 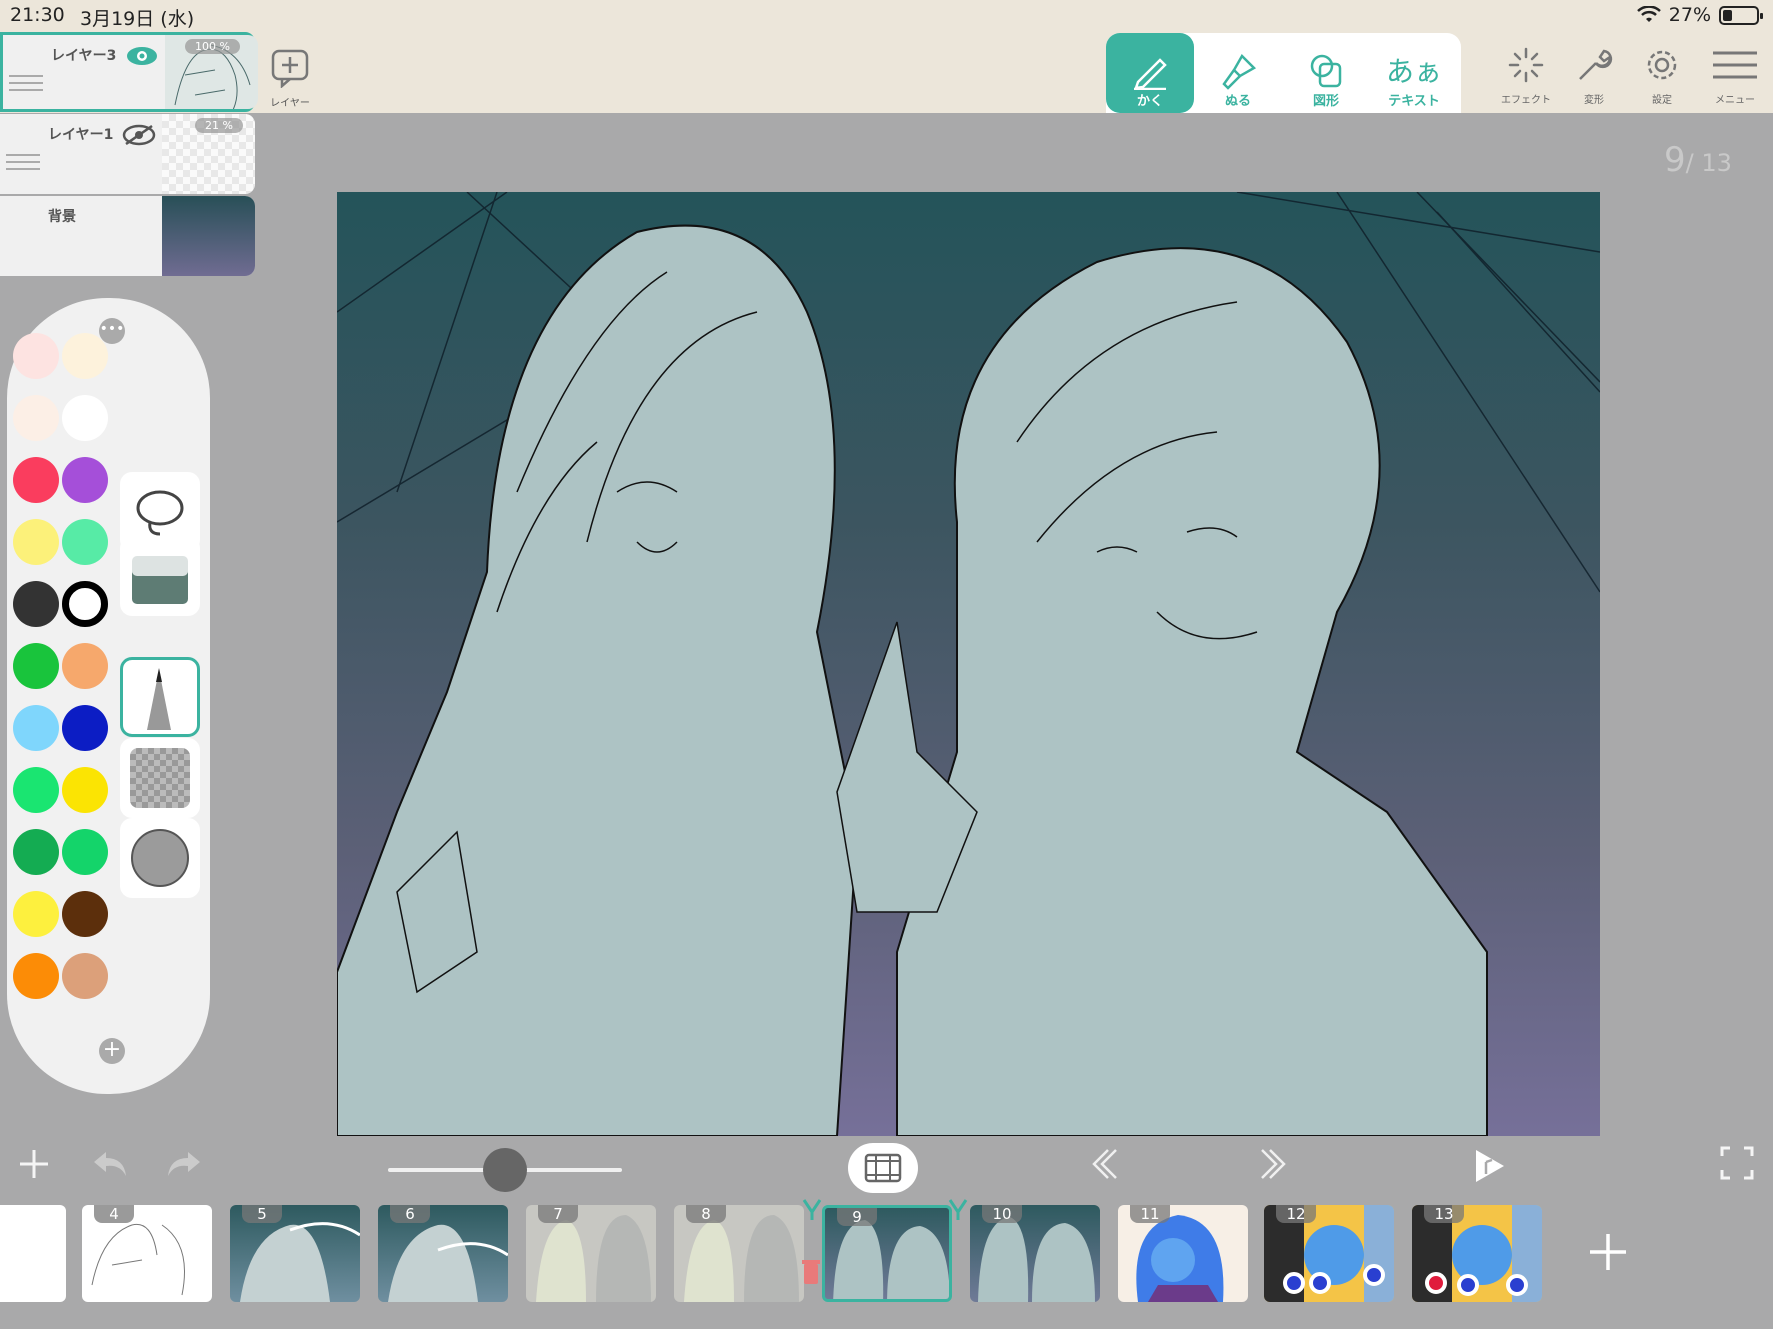 I want to click on frame-12: 12, so click(x=1329, y=1253).